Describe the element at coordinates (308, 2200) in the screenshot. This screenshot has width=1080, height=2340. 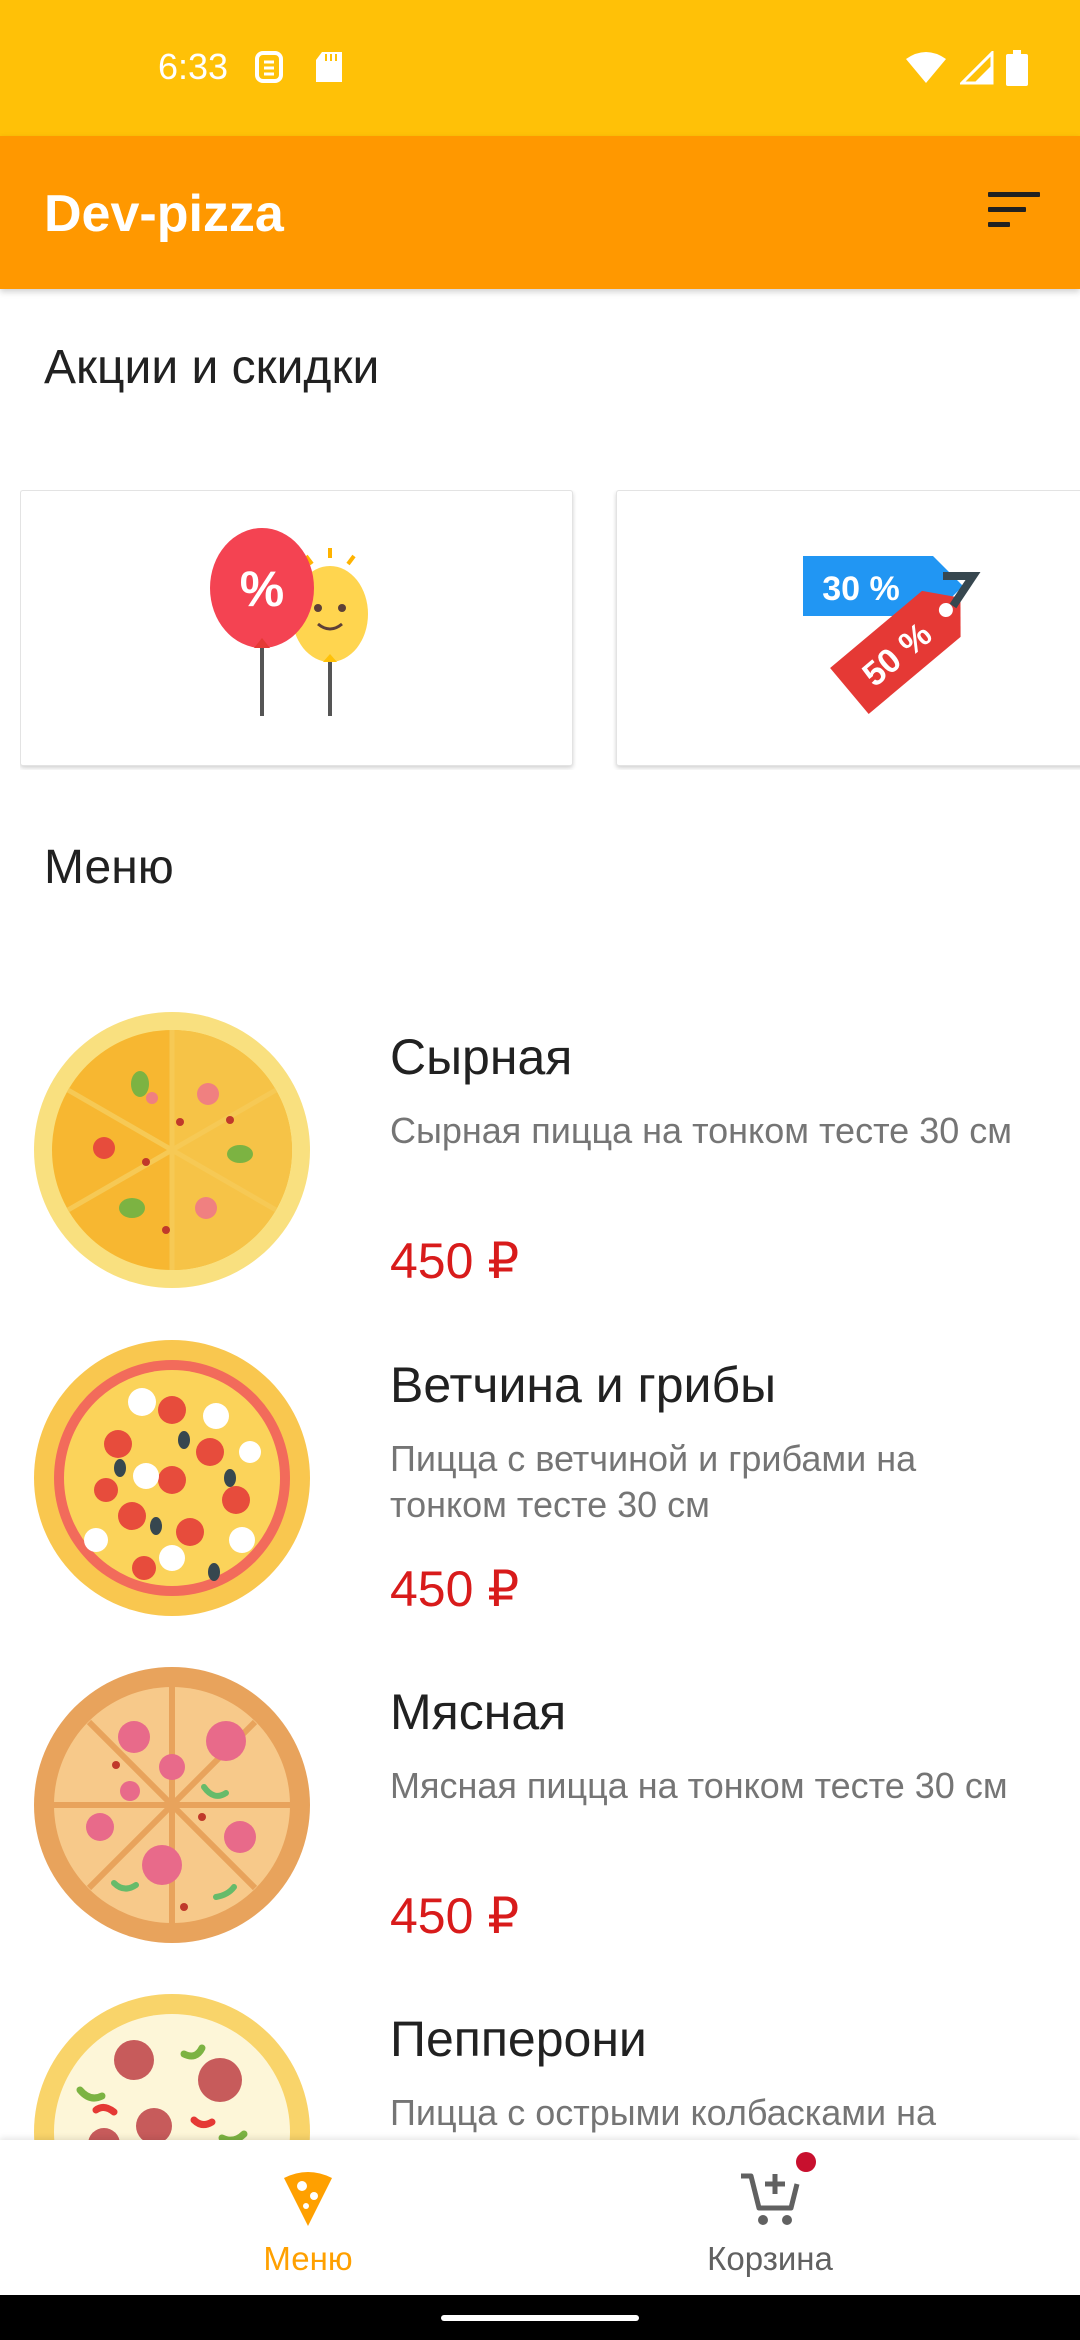
I see `pizza-slice-icon` at that location.